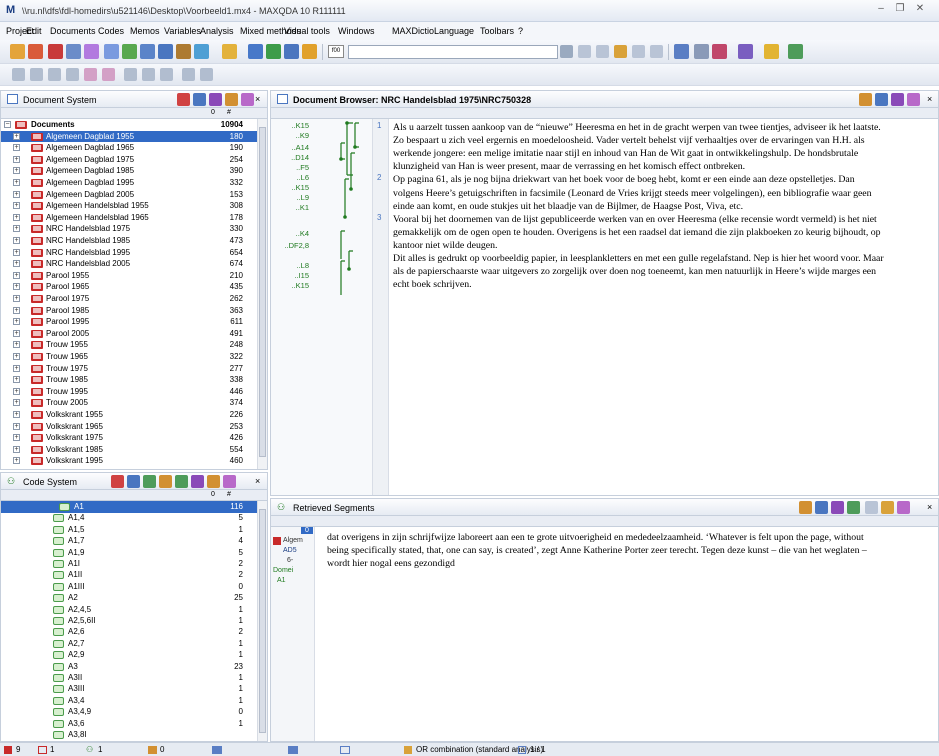 The image size is (939, 756). I want to click on search-input, so click(453, 52).